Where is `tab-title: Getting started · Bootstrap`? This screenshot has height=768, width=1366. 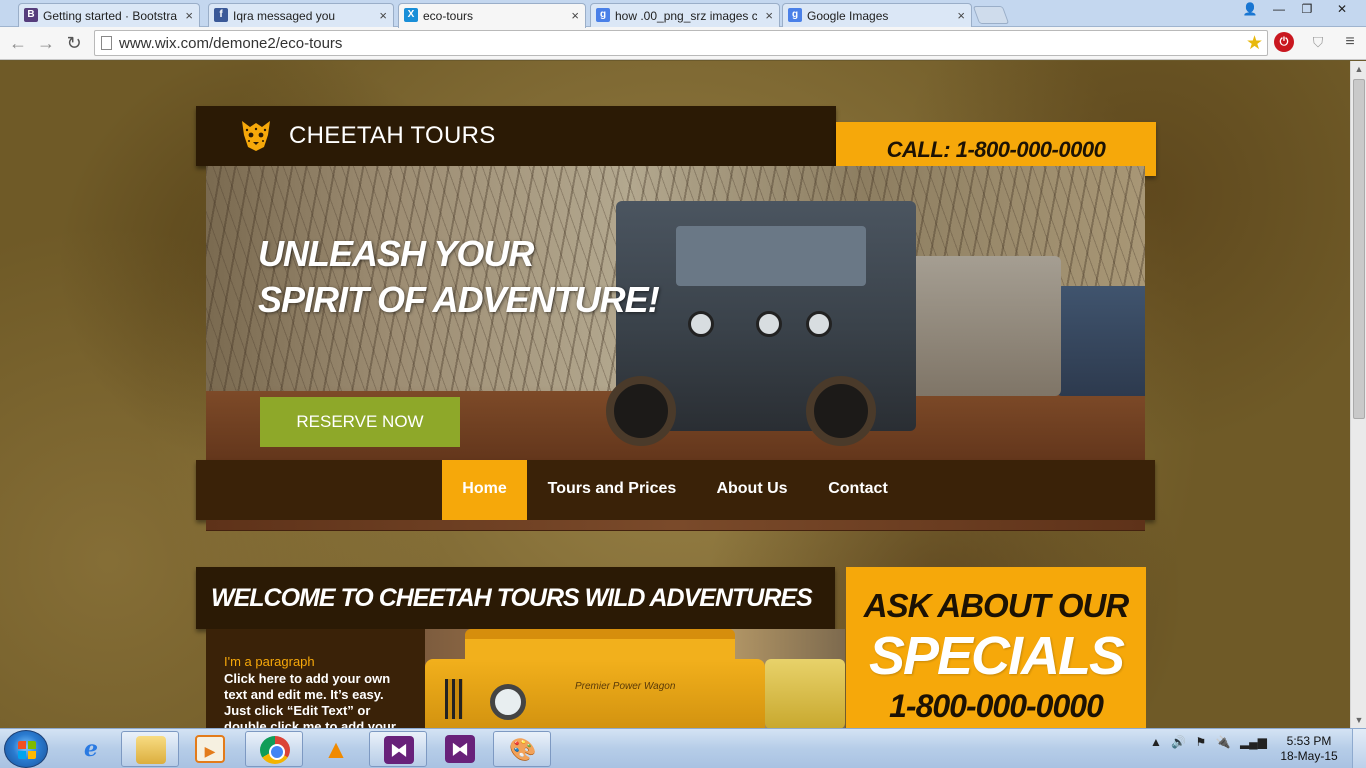 tab-title: Getting started · Bootstrap is located at coordinates (110, 16).